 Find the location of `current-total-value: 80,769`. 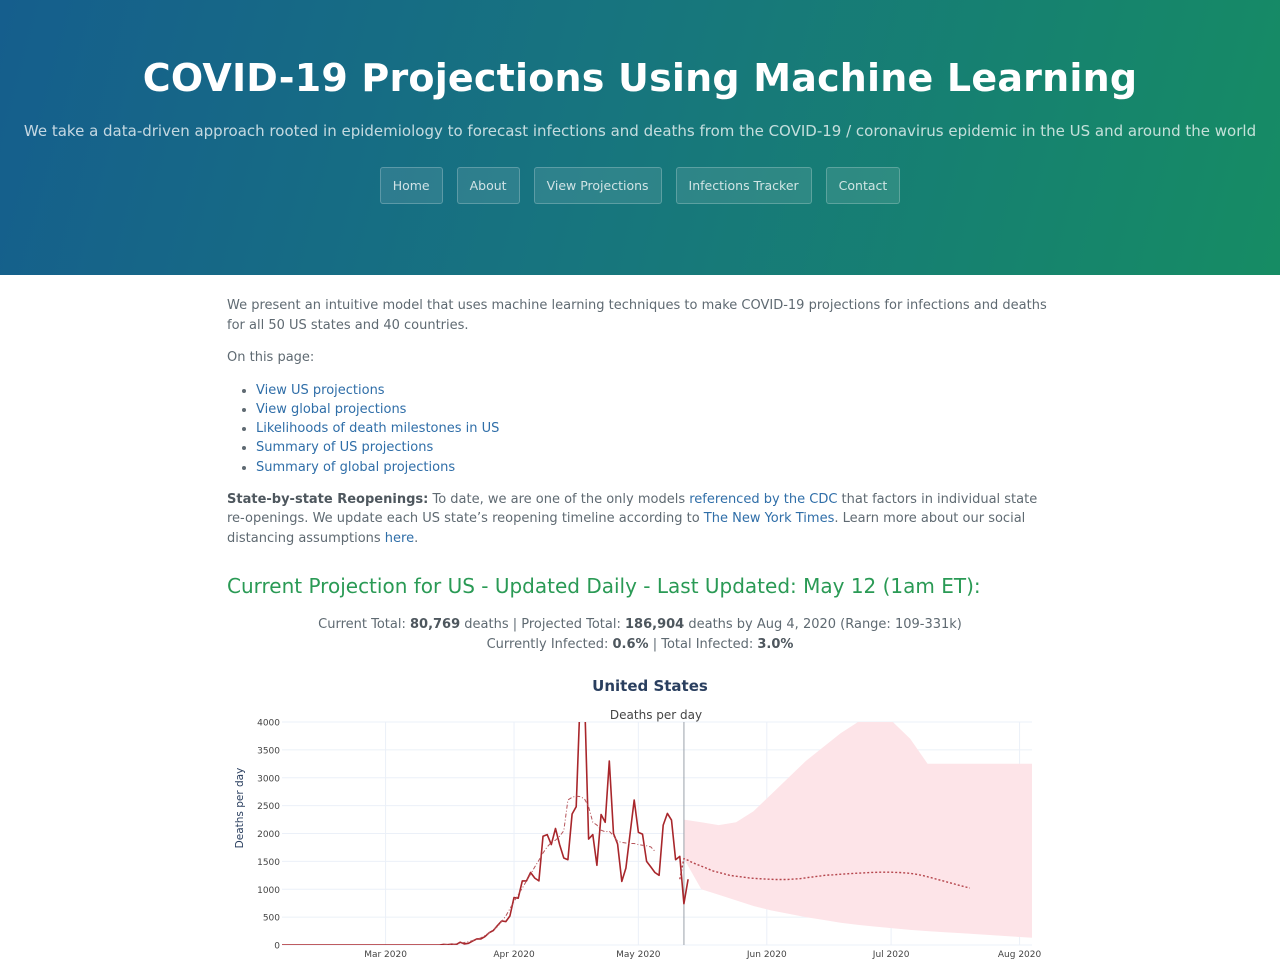

current-total-value: 80,769 is located at coordinates (435, 624).